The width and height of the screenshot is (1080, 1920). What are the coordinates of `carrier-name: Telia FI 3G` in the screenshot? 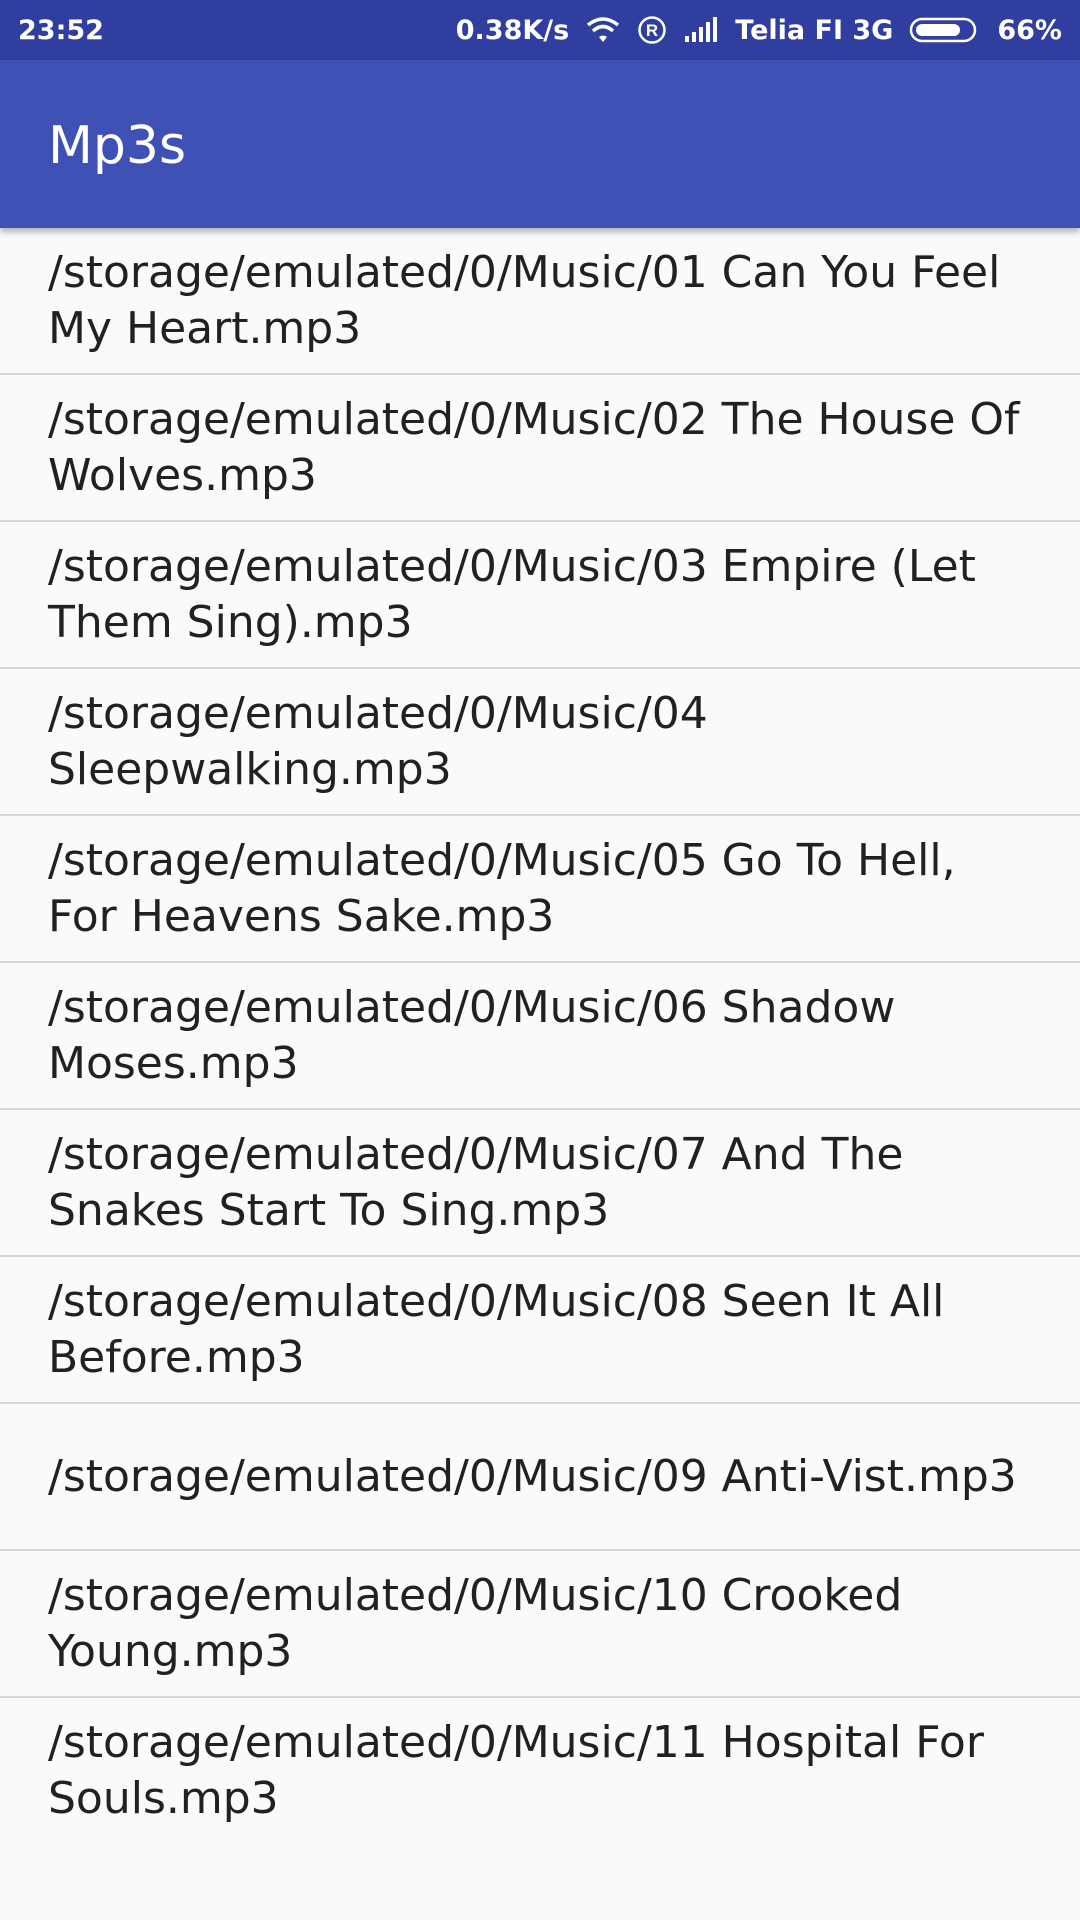 It's located at (814, 30).